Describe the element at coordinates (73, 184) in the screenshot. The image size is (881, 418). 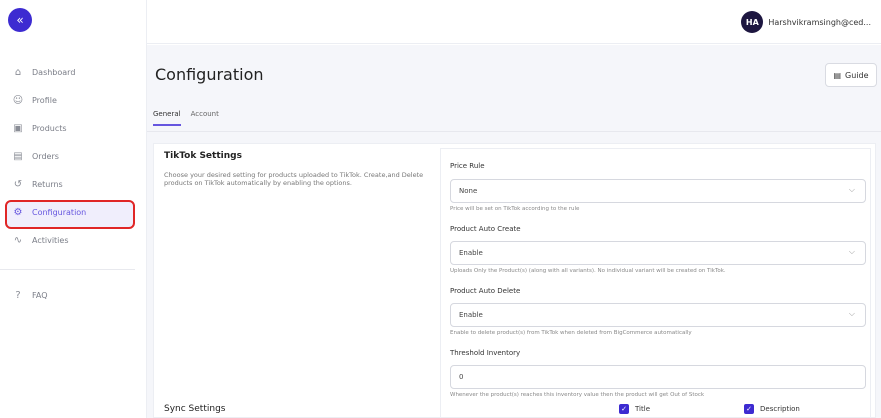
I see `sidebar-item-returns: ↺ Returns` at that location.